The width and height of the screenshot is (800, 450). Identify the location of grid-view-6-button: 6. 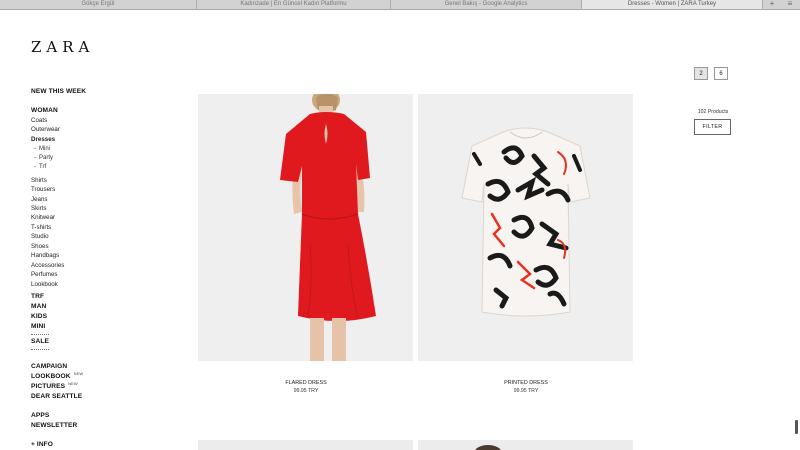
(721, 73).